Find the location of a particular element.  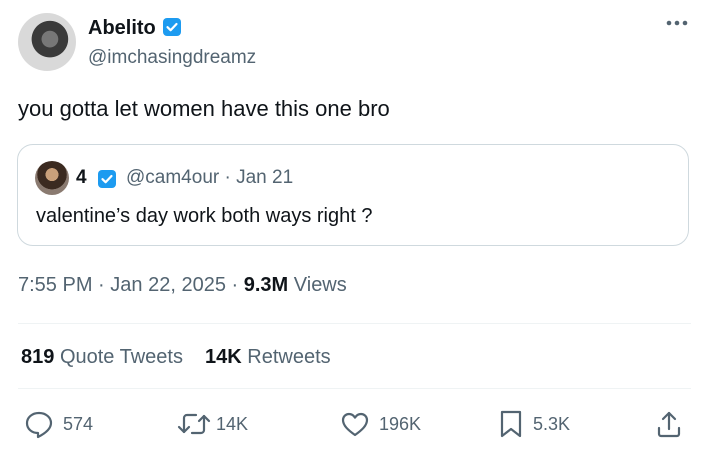

reply-icon is located at coordinates (39, 425).